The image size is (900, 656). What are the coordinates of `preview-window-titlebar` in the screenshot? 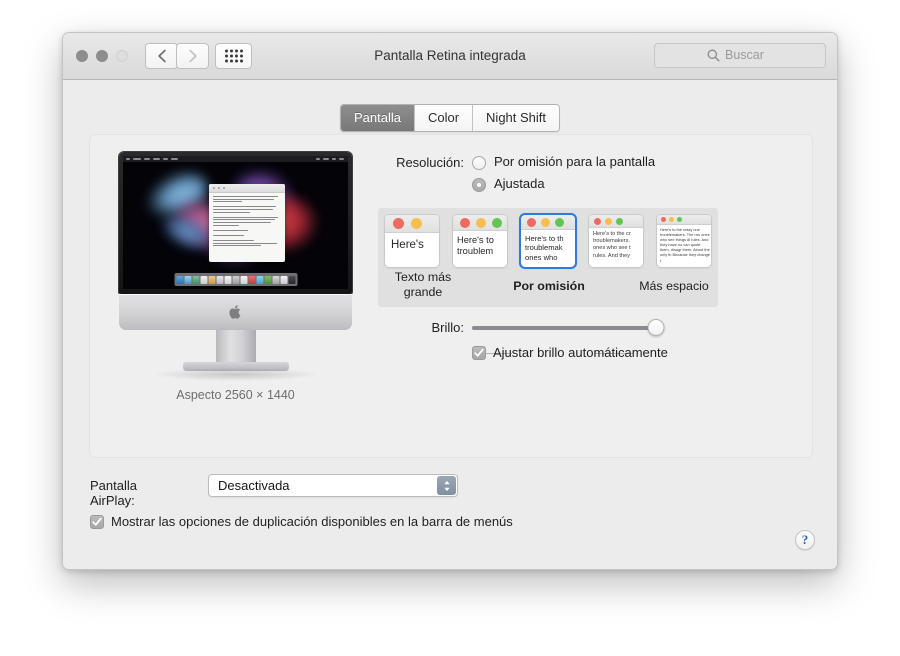 It's located at (247, 188).